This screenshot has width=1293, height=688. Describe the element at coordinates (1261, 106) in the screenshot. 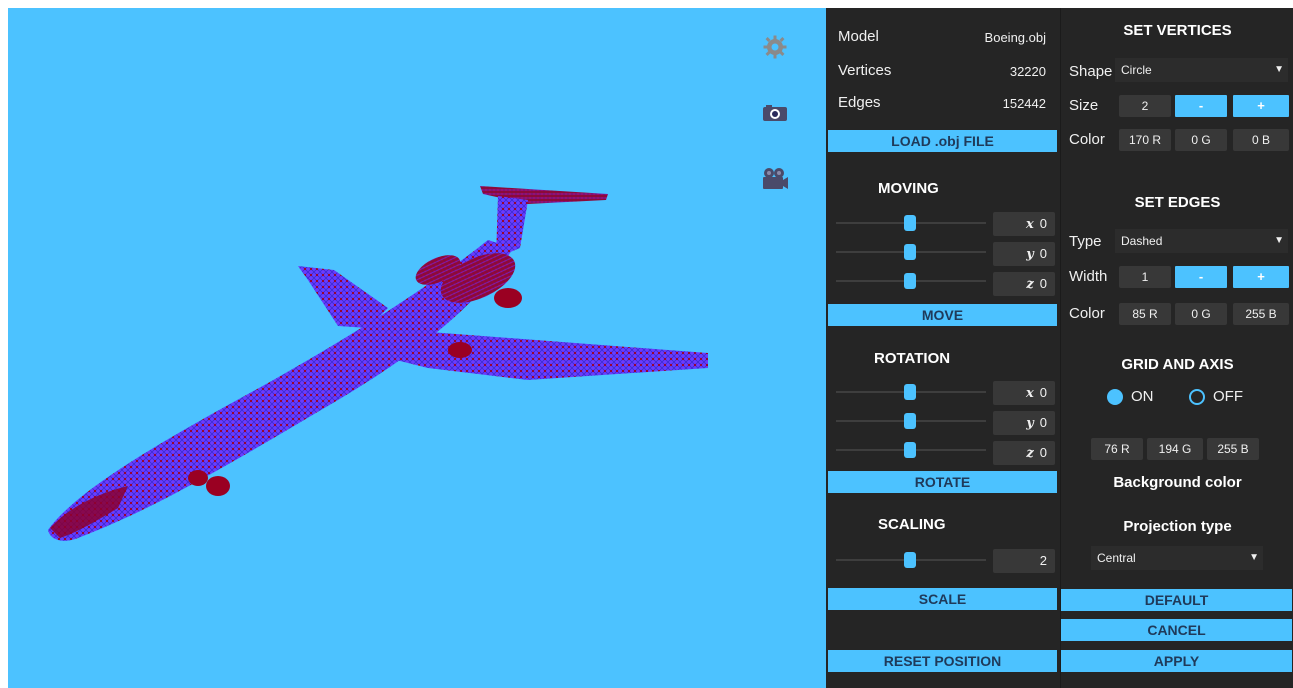

I see `size-increase-button: +` at that location.